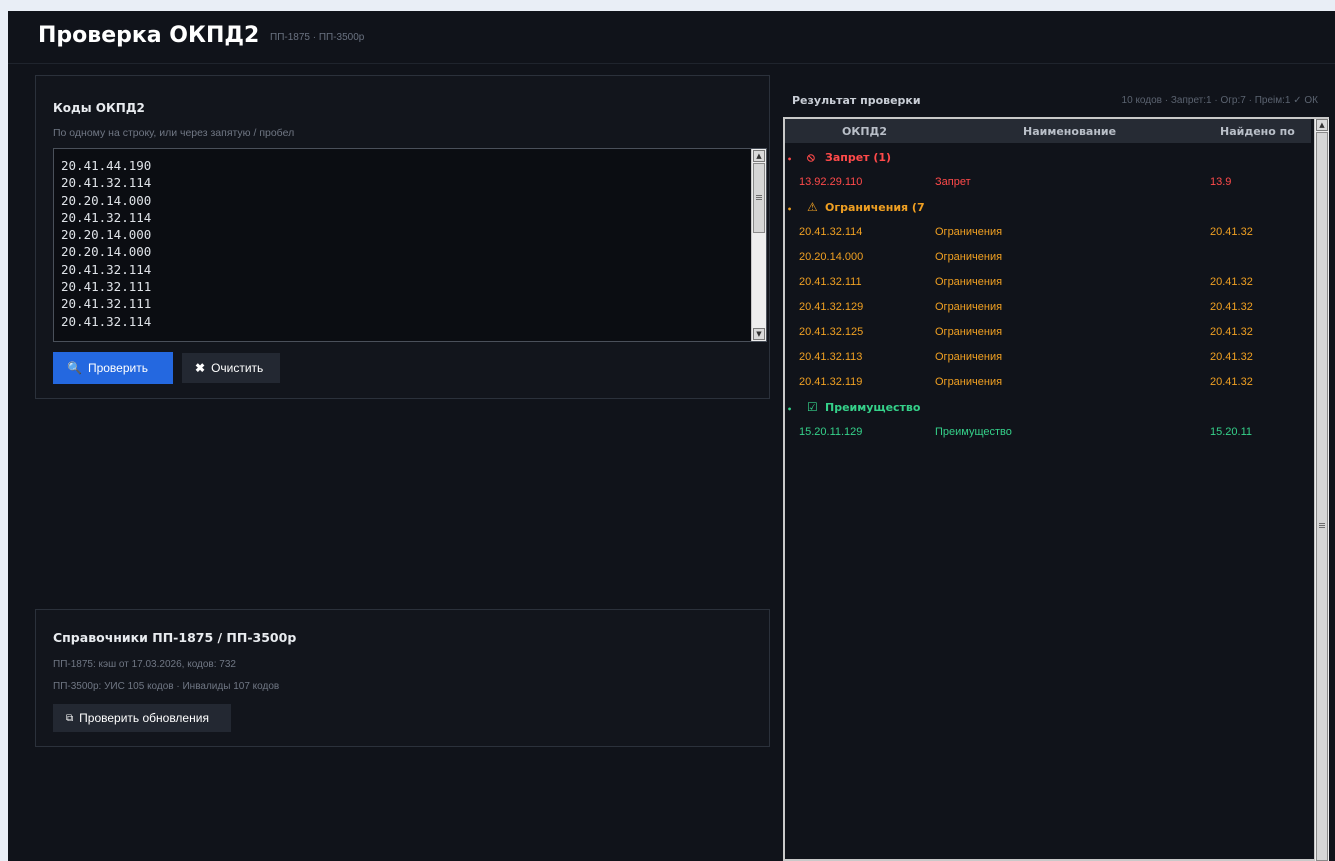 The height and width of the screenshot is (861, 1335). What do you see at coordinates (811, 157) in the screenshot?
I see `ban-icon: ⦸` at bounding box center [811, 157].